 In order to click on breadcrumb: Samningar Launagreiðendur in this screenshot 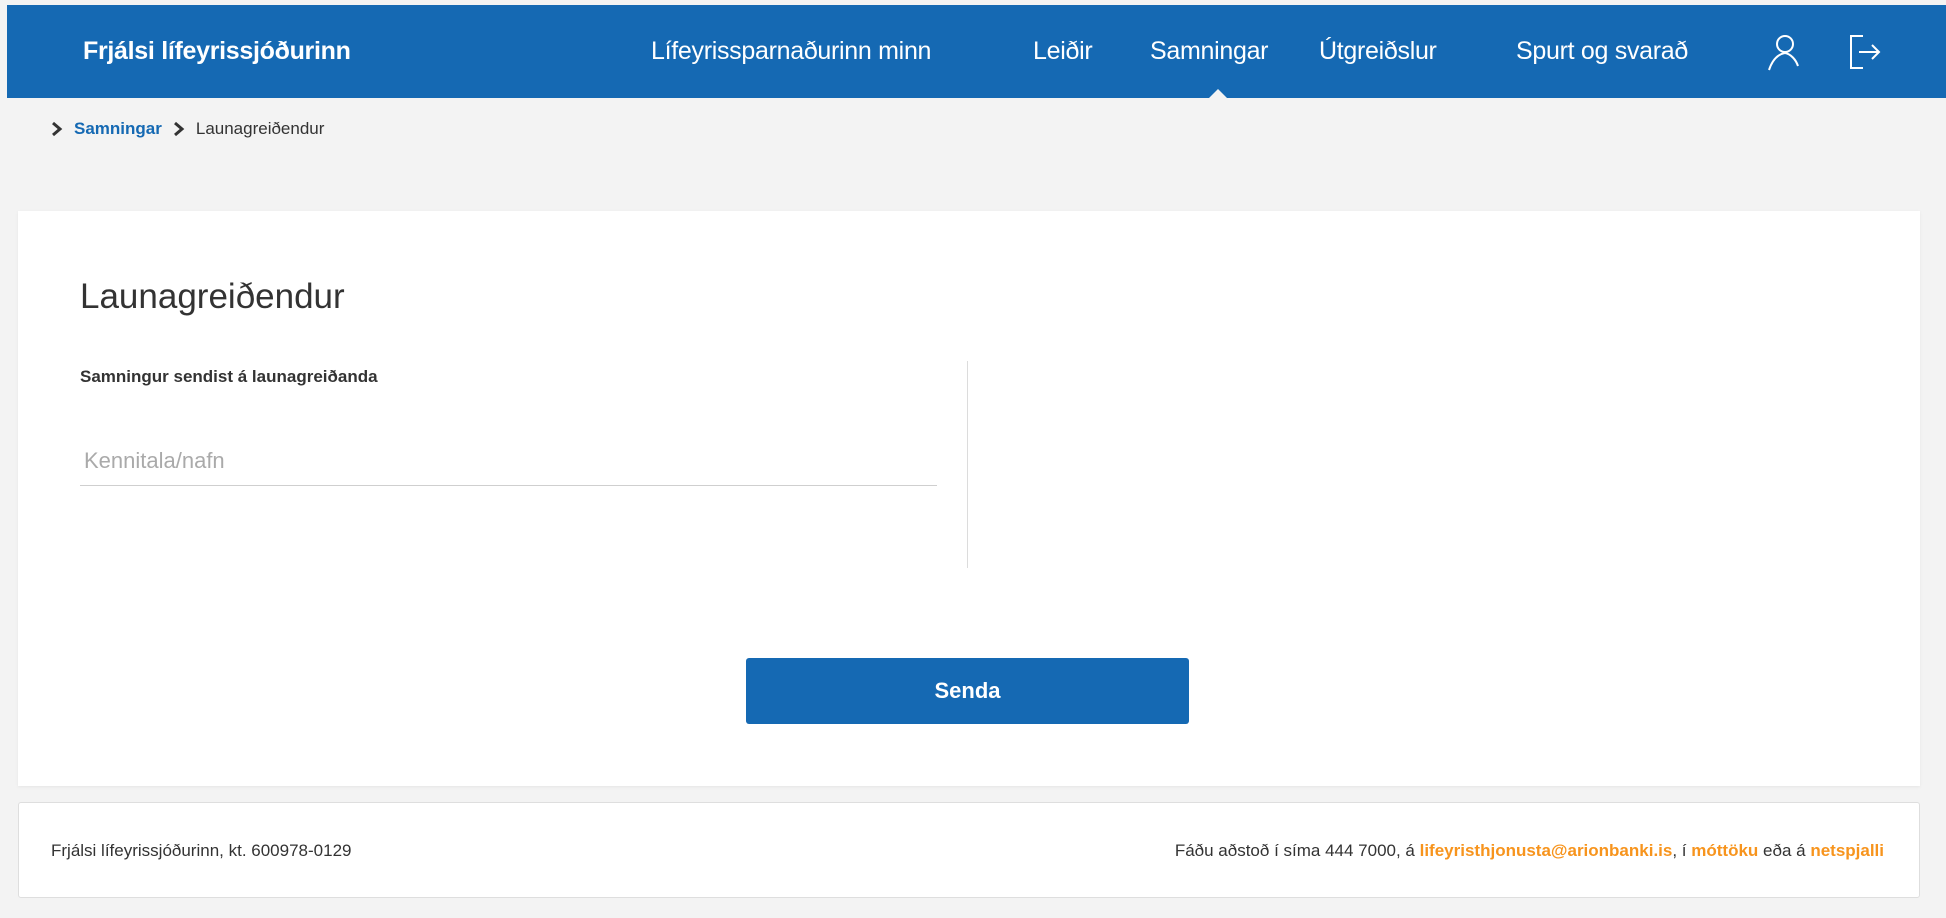, I will do `click(187, 129)`.